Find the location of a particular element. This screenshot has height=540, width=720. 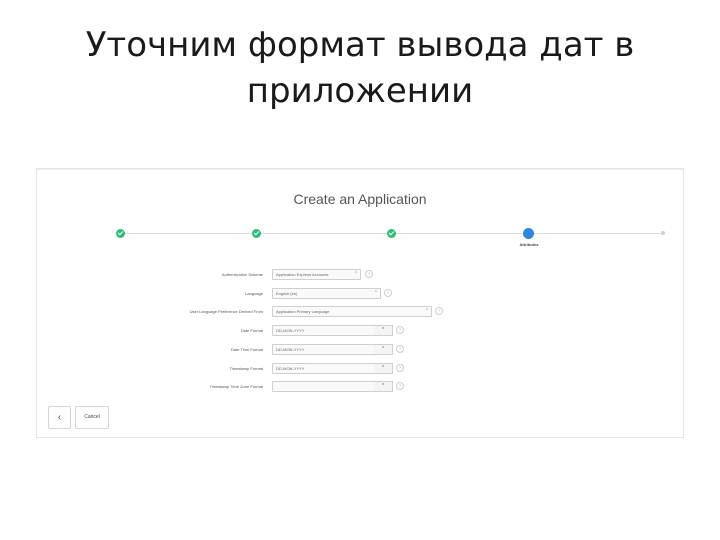

slide-title-line-2: приложении is located at coordinates (360, 91).